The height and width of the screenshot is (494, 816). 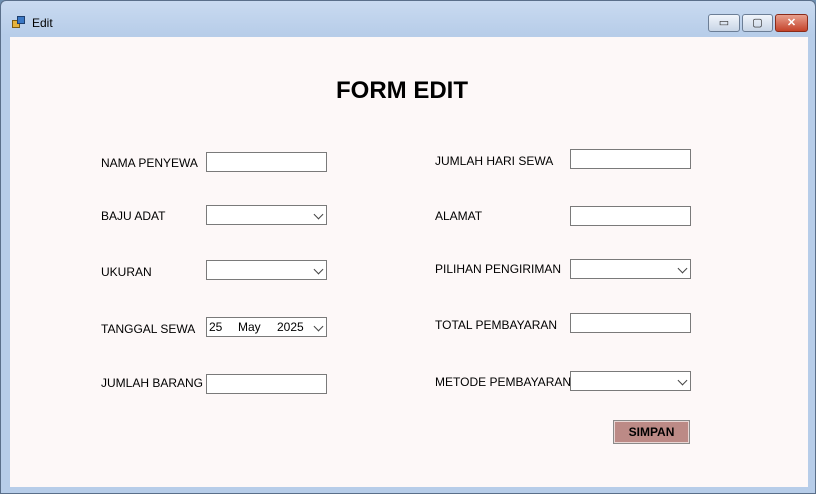 I want to click on baju-adat-dropdown, so click(x=266, y=215).